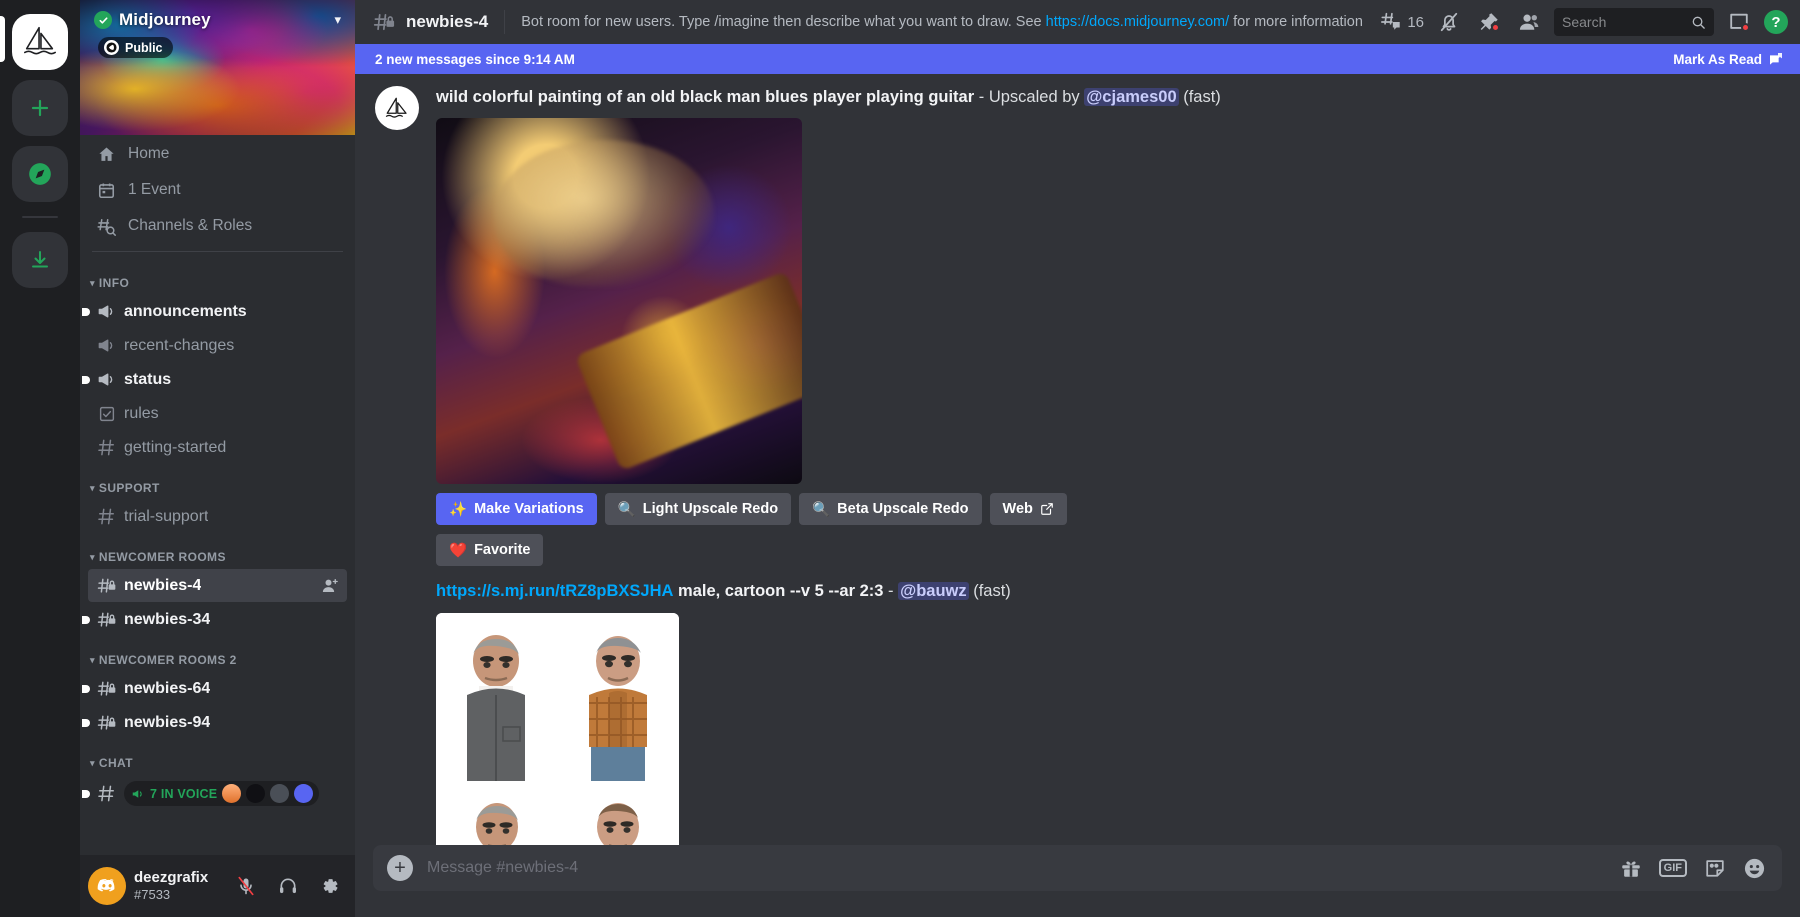 This screenshot has height=917, width=1800. I want to click on channel-chat-voice: 7 IN VOICE, so click(214, 793).